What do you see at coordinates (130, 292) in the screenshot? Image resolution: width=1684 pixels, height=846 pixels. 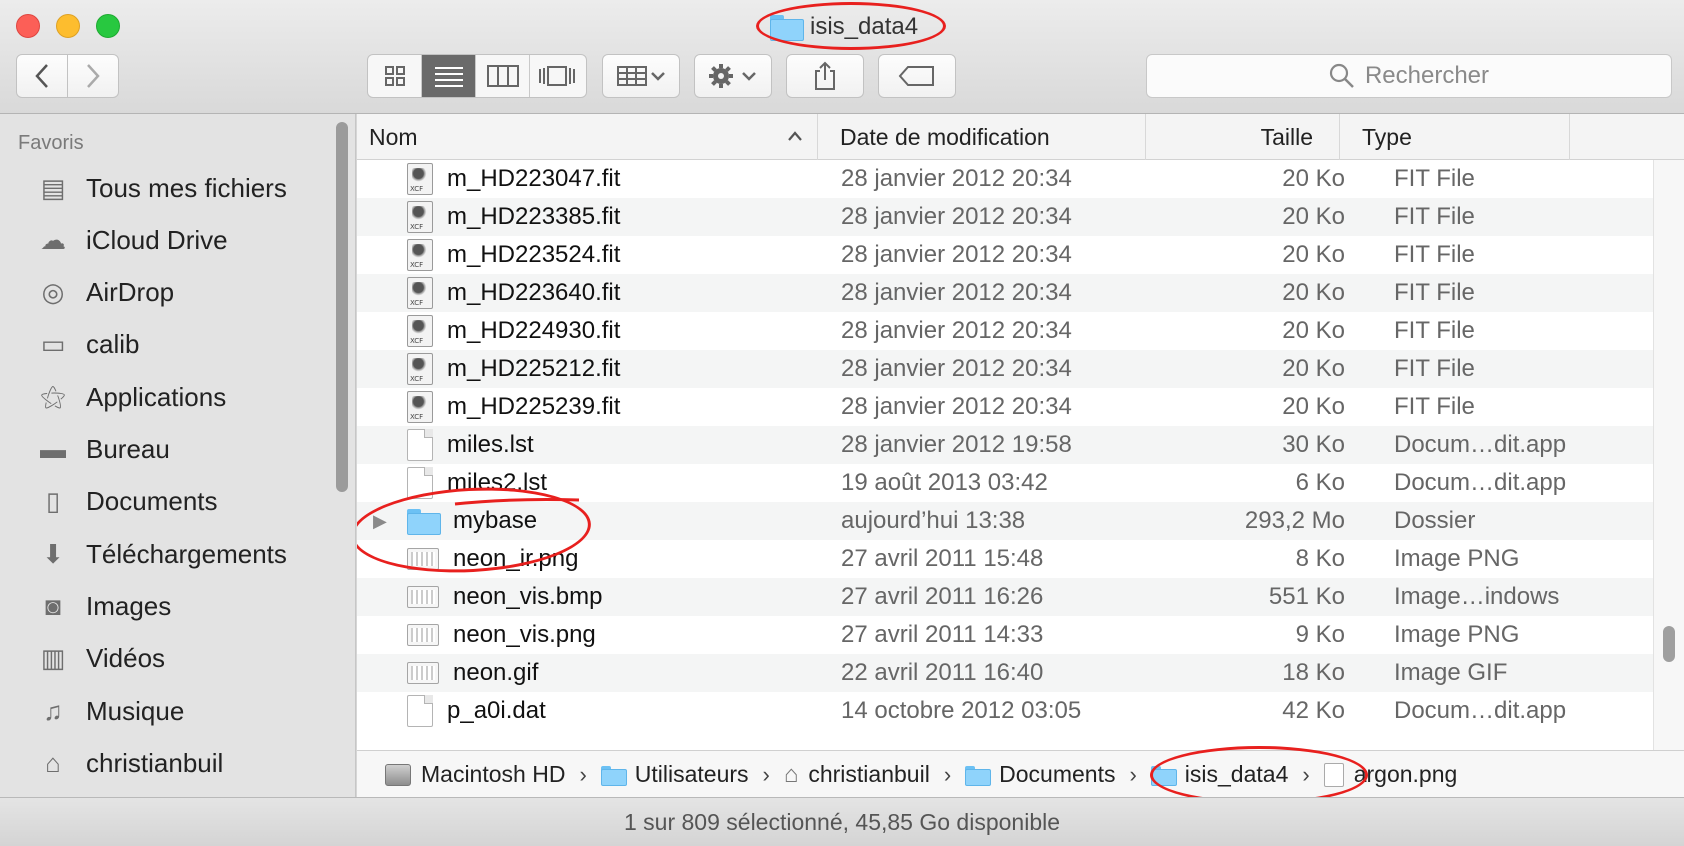 I see `sidebar-item-label: AirDrop` at bounding box center [130, 292].